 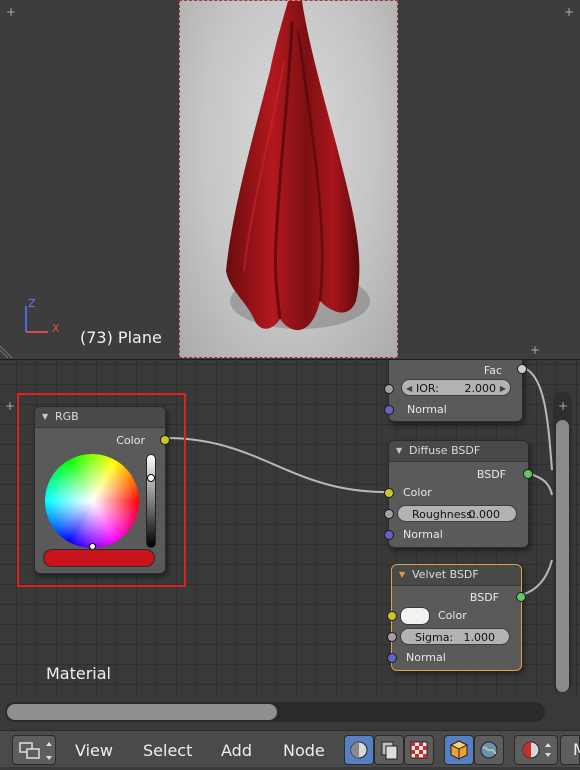 I want to click on world-shader-button, so click(x=489, y=750).